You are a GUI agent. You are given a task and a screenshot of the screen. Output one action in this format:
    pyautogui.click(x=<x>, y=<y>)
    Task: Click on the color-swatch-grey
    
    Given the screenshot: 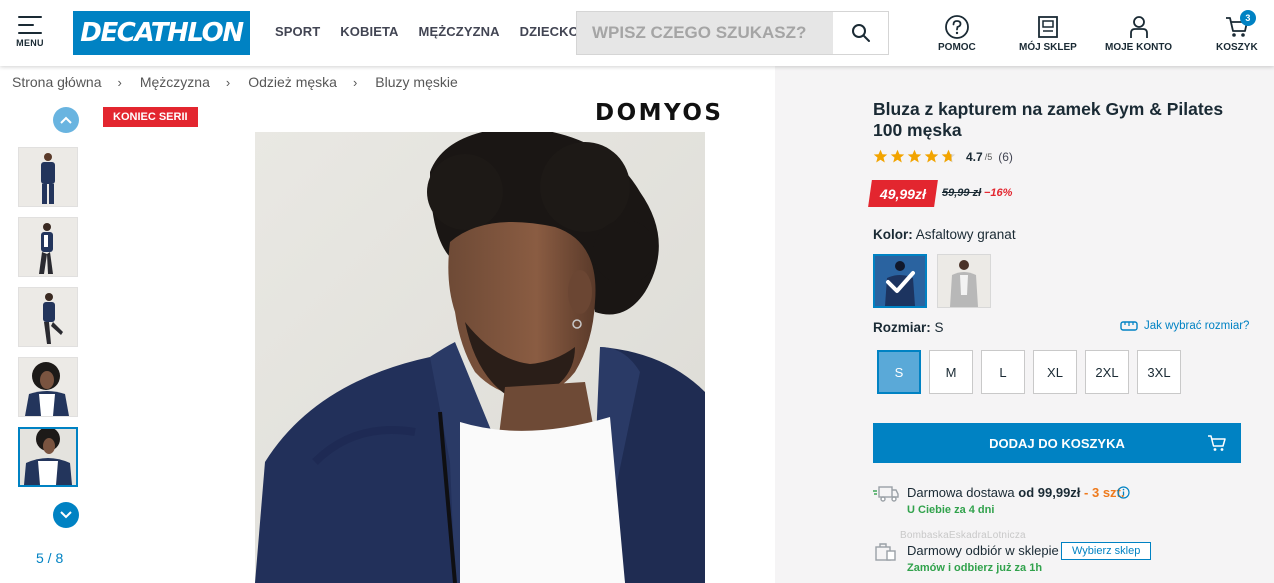 What is the action you would take?
    pyautogui.click(x=964, y=281)
    